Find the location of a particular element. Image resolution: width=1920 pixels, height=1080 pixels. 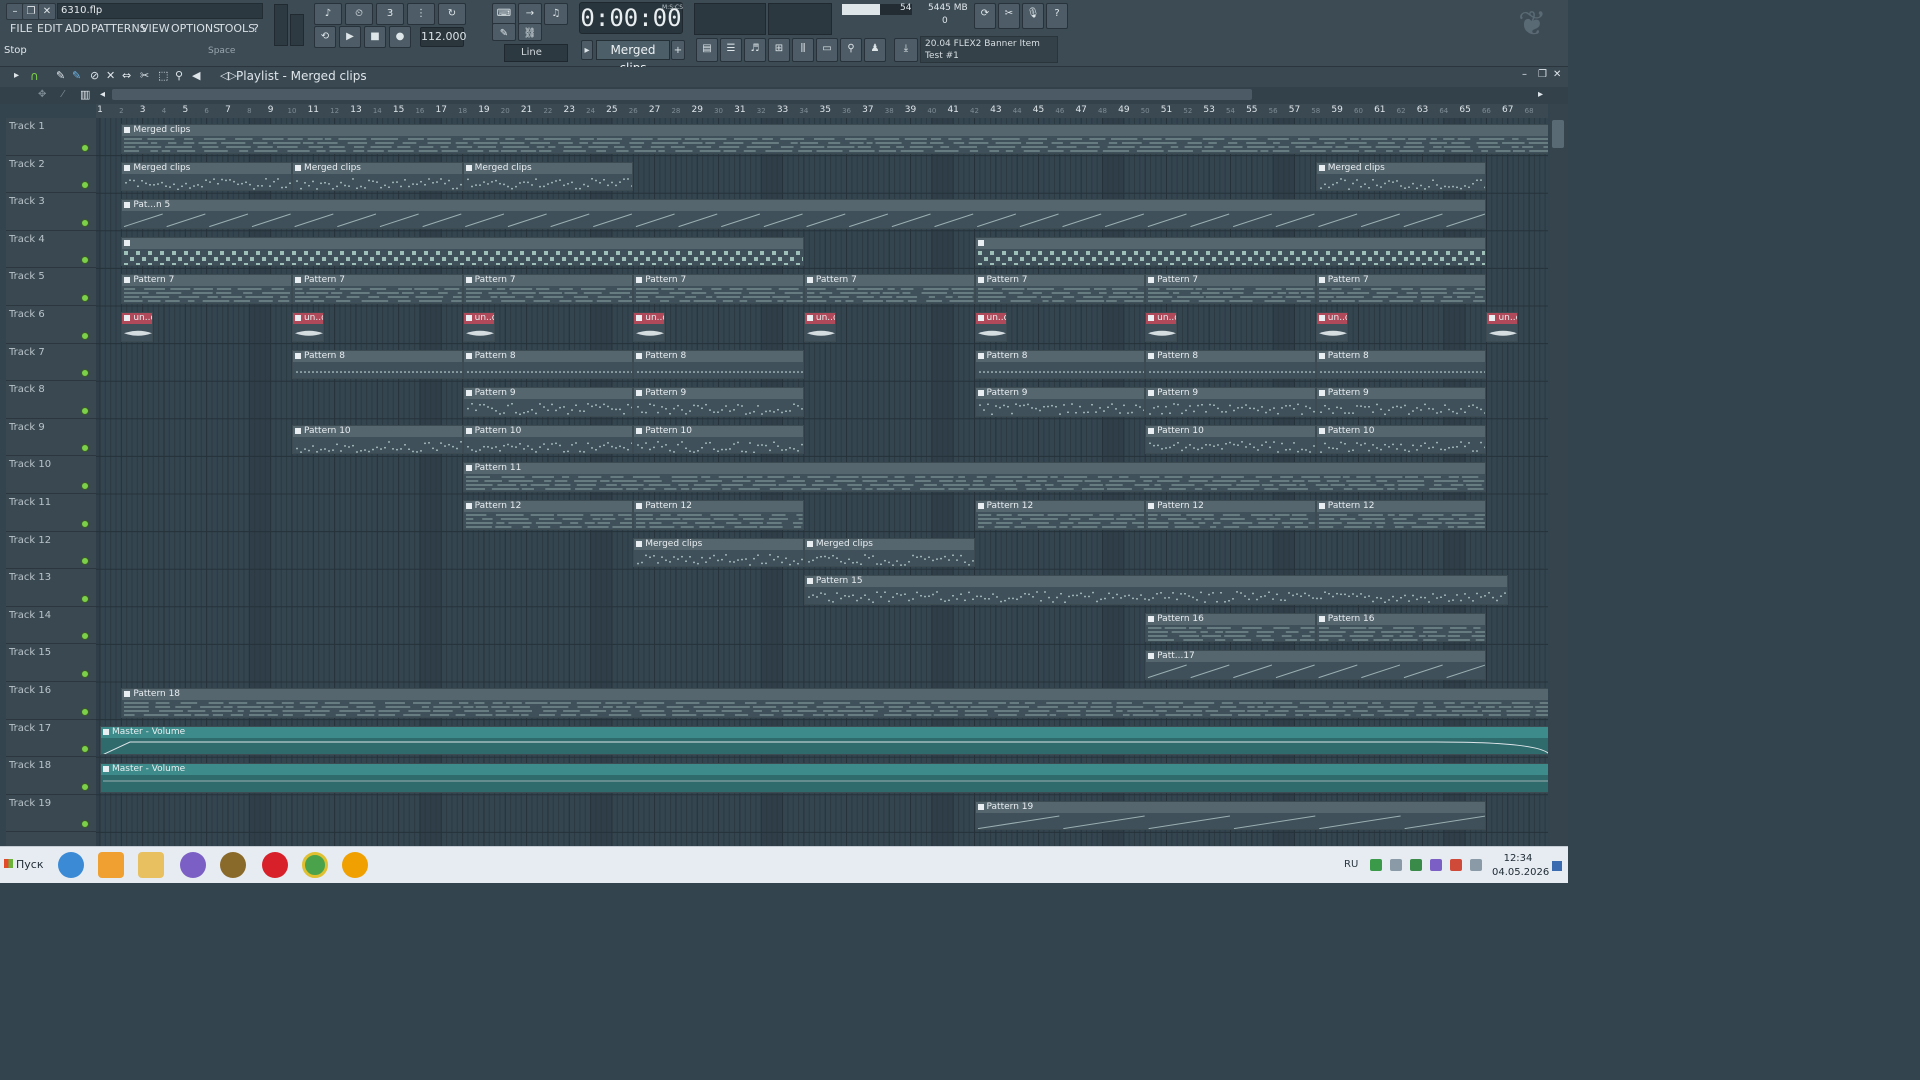

mixer-icon: ⫼ is located at coordinates (803, 50).